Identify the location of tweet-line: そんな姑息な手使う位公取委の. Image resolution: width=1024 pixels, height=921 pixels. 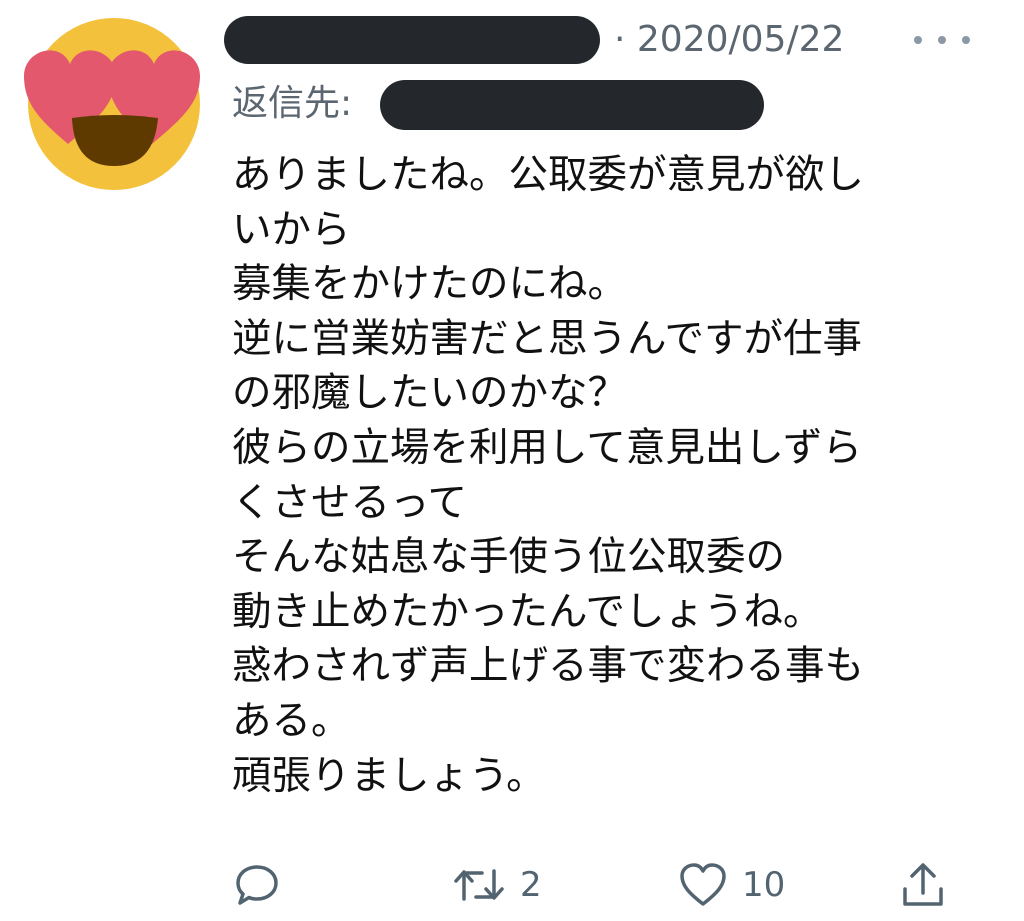
(508, 557).